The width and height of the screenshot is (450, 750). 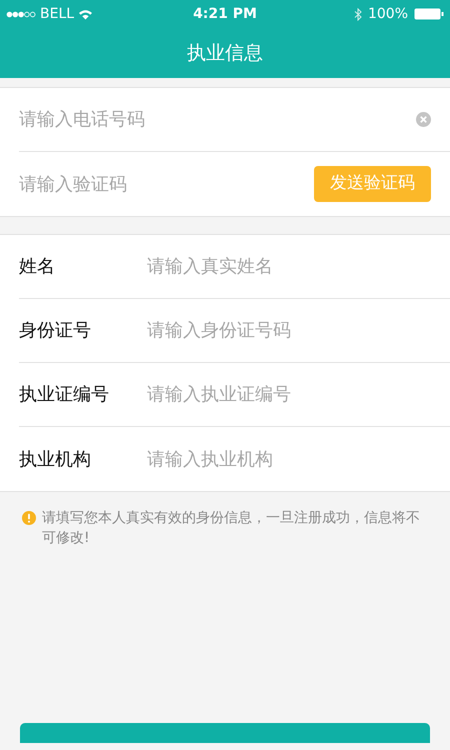 I want to click on status-time: 4:21 PM, so click(x=225, y=14).